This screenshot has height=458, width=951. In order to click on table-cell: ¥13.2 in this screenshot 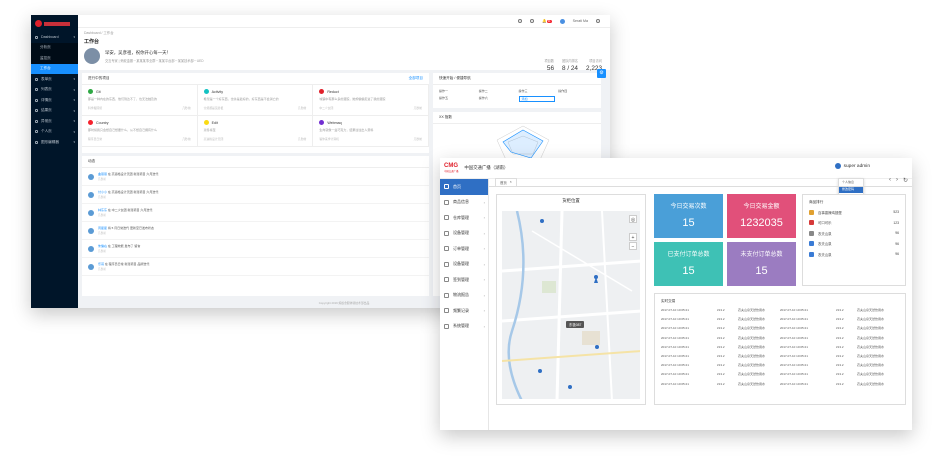, I will do `click(721, 355)`.